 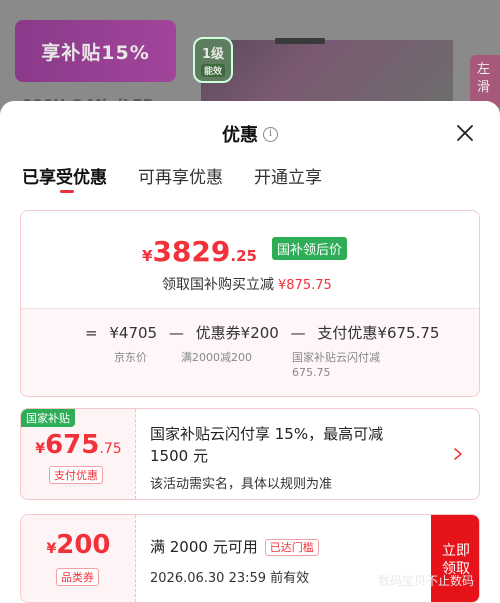 What do you see at coordinates (110, 449) in the screenshot?
I see `payment-discount-decimal: .75` at bounding box center [110, 449].